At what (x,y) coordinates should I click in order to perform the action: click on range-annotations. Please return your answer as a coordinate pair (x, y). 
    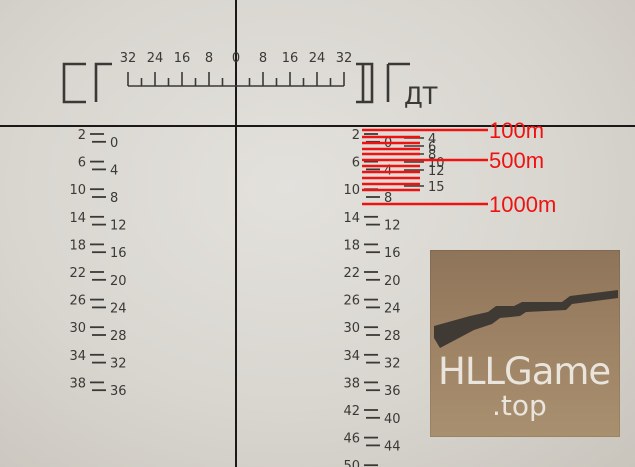
    Looking at the image, I should click on (425, 167).